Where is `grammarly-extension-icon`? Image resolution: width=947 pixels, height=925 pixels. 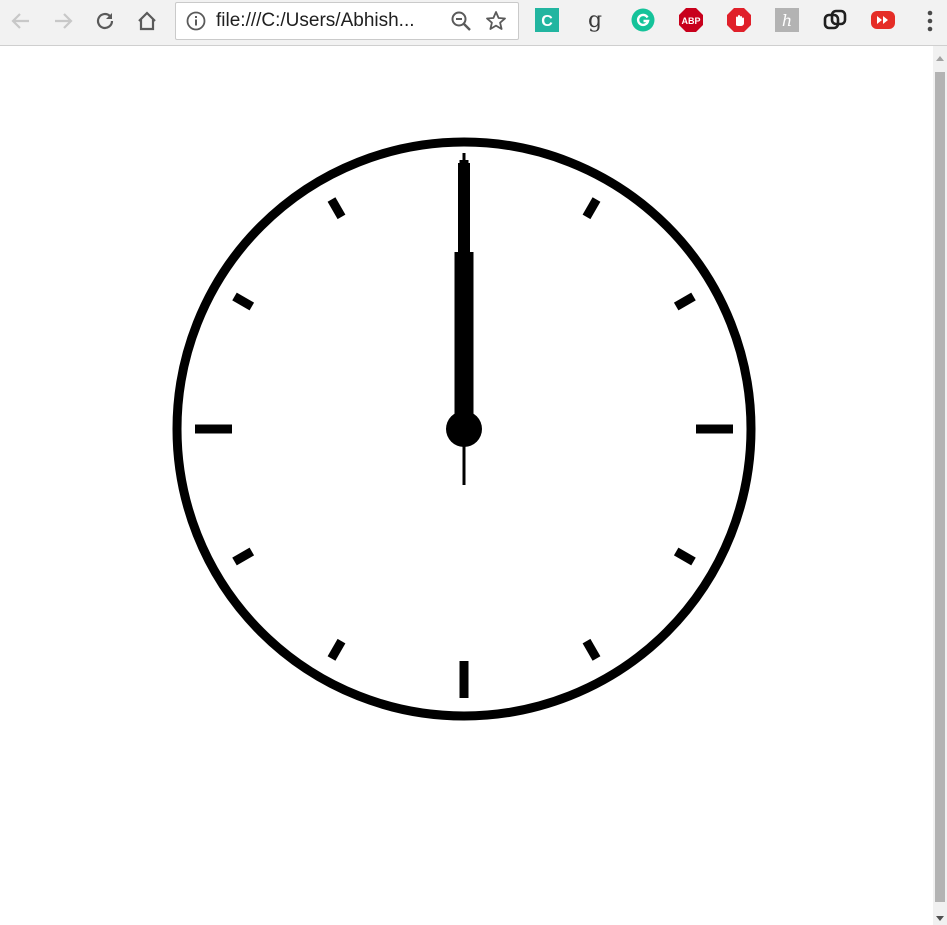
grammarly-extension-icon is located at coordinates (643, 20).